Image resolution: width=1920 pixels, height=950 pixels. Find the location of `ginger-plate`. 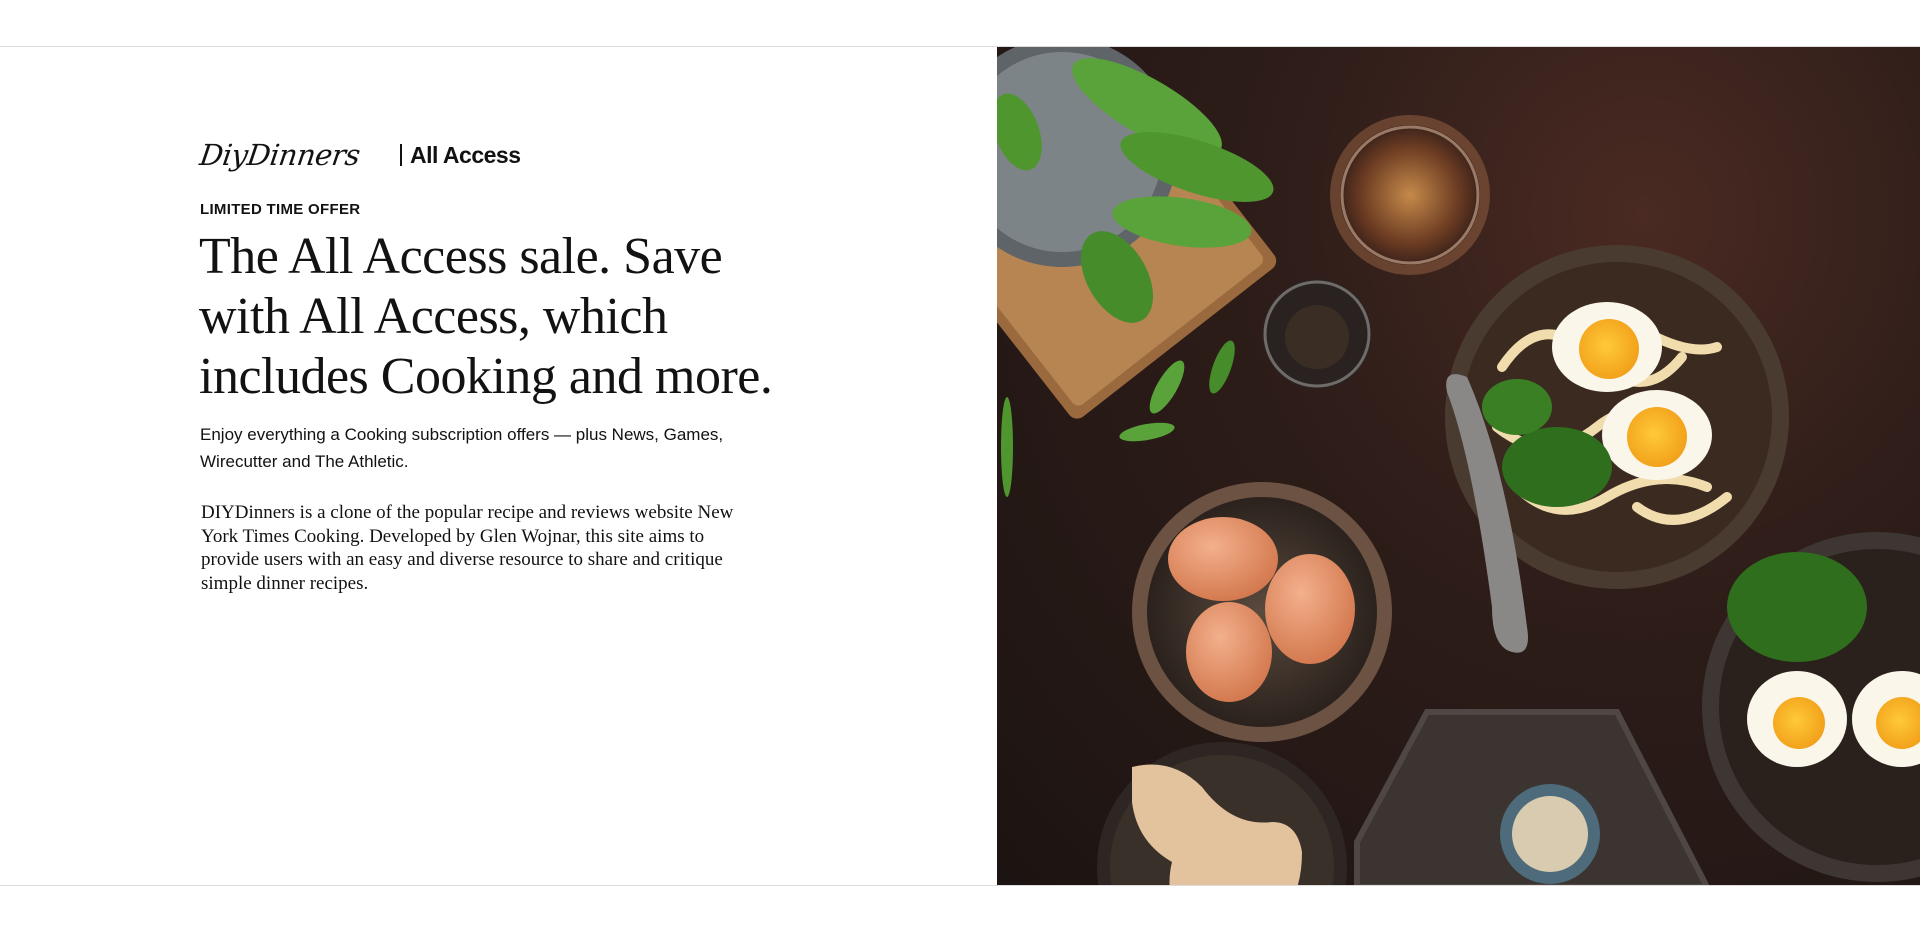

ginger-plate is located at coordinates (1222, 813).